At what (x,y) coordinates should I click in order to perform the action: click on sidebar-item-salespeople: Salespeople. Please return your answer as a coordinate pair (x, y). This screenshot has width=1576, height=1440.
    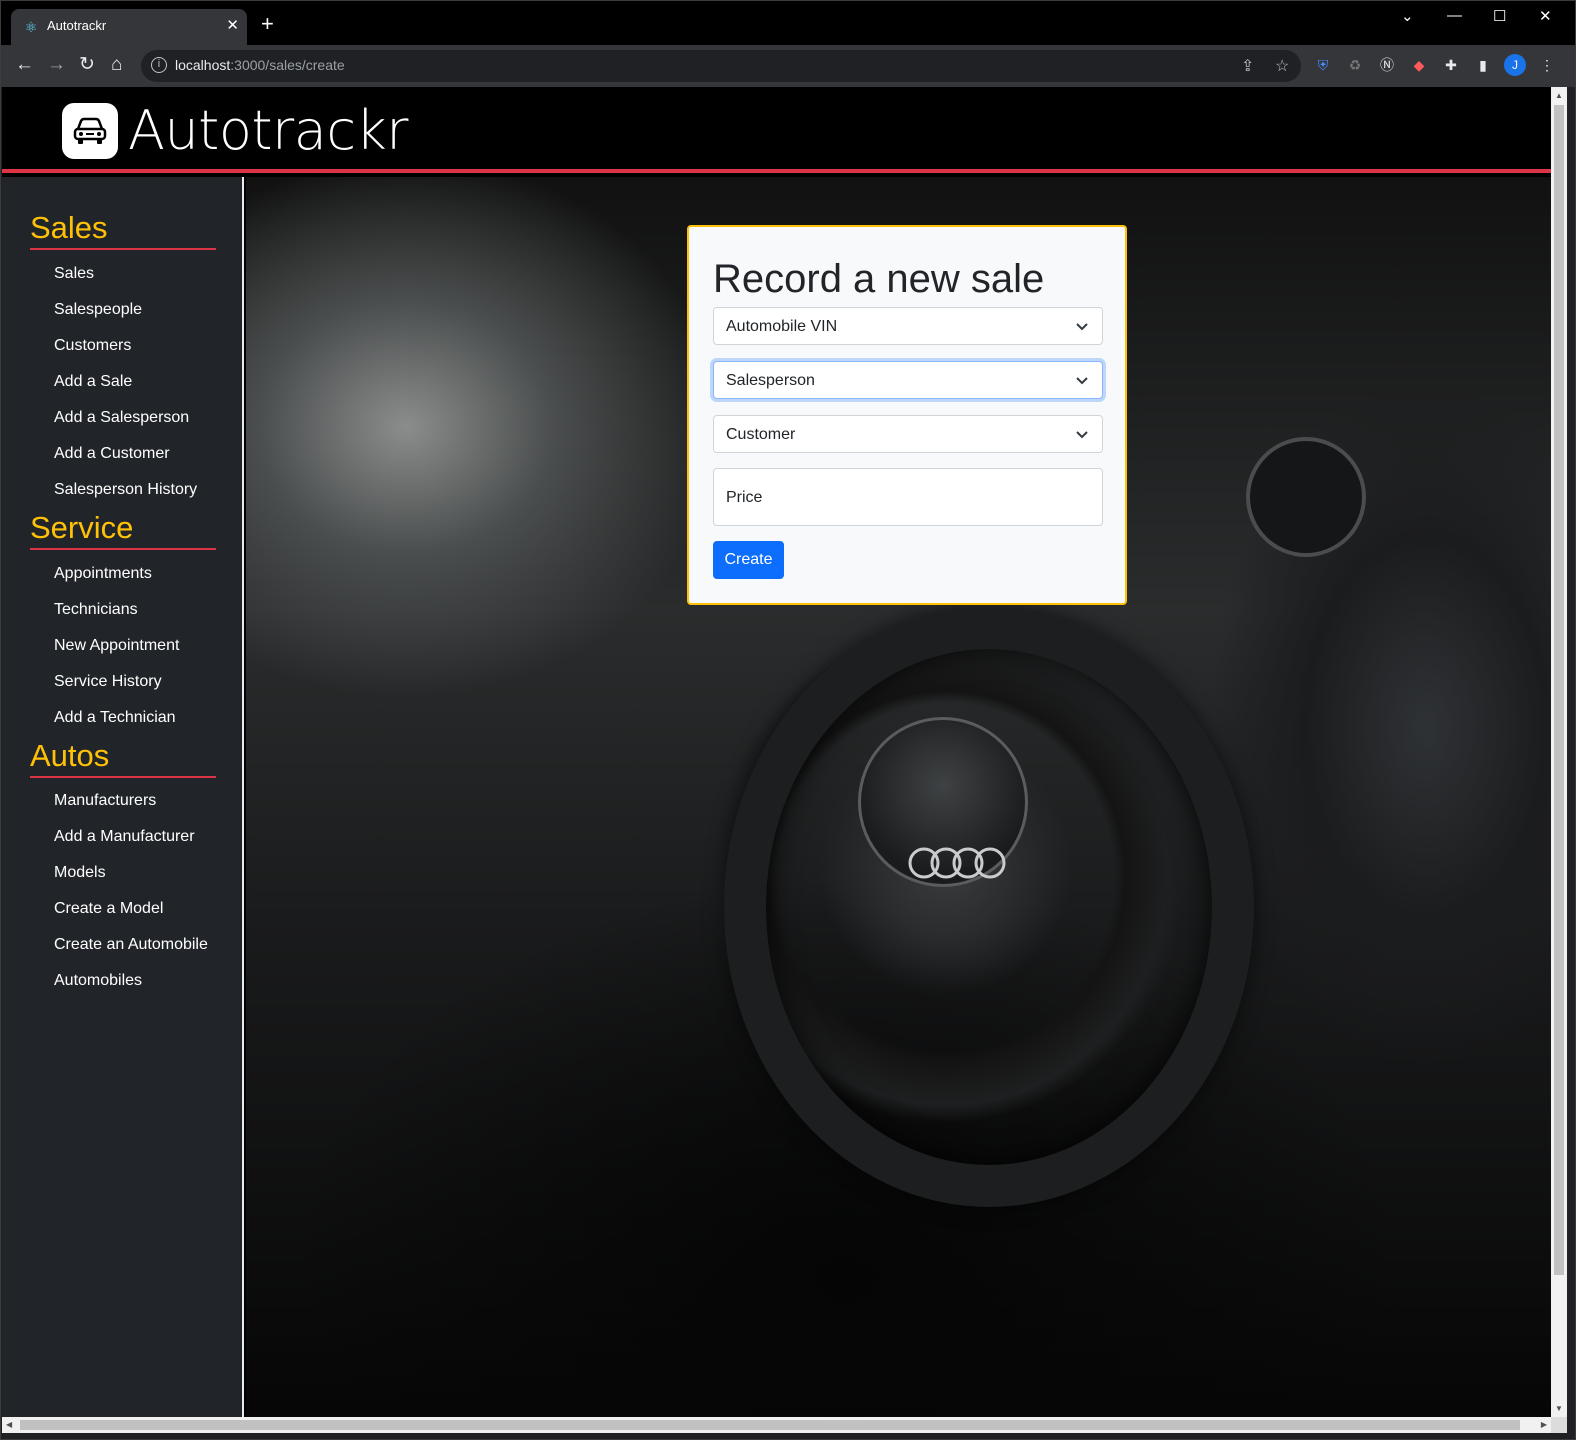
    Looking at the image, I should click on (98, 310).